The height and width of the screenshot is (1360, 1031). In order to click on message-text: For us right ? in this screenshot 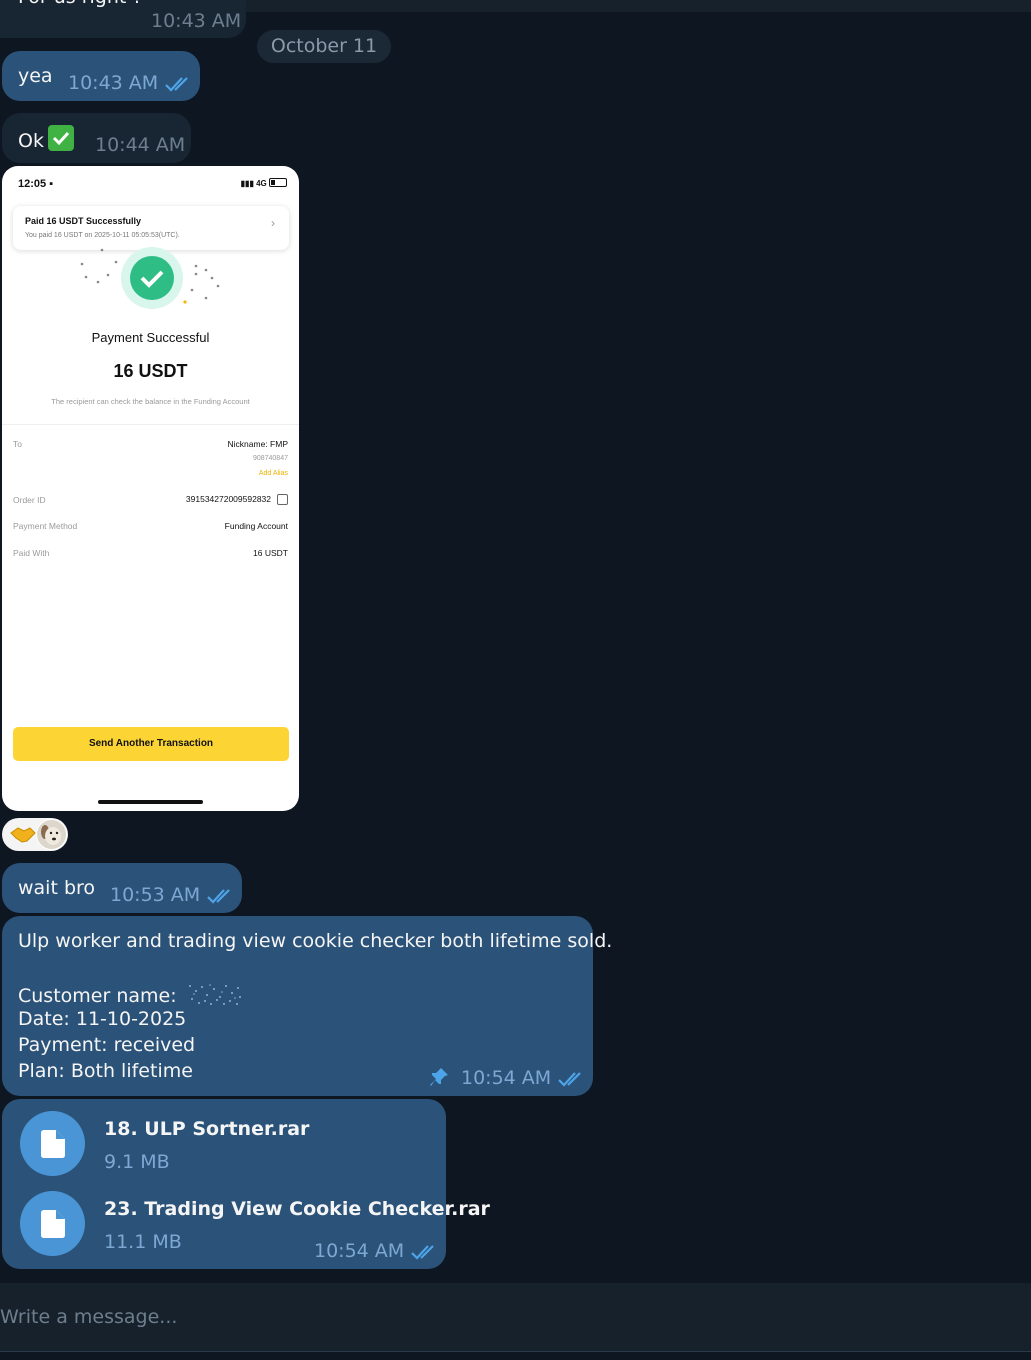, I will do `click(80, 4)`.